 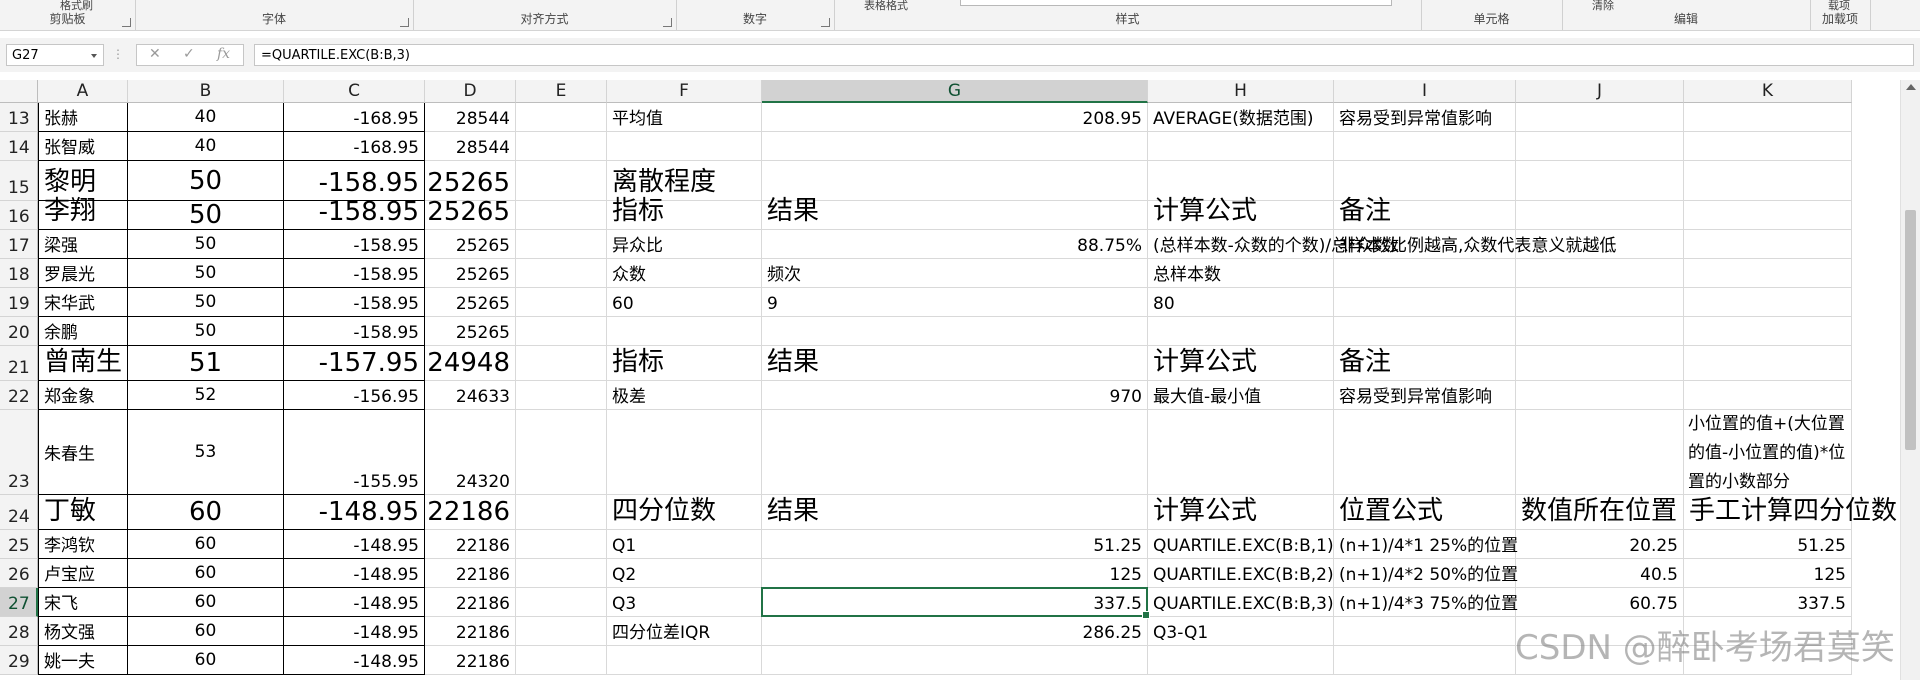 What do you see at coordinates (470, 302) in the screenshot?
I see `cell-d19: 25265` at bounding box center [470, 302].